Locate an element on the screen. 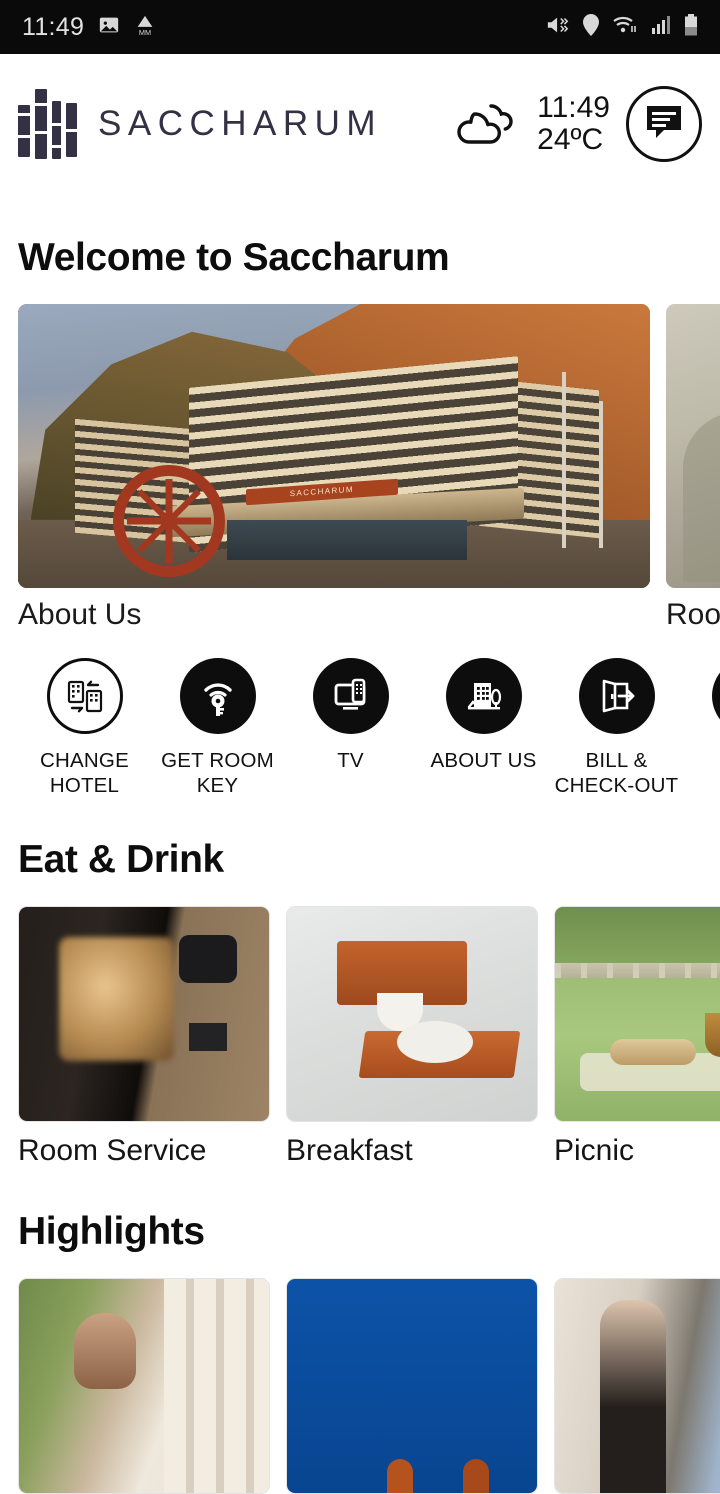  chat-bubble-icon is located at coordinates (664, 124).